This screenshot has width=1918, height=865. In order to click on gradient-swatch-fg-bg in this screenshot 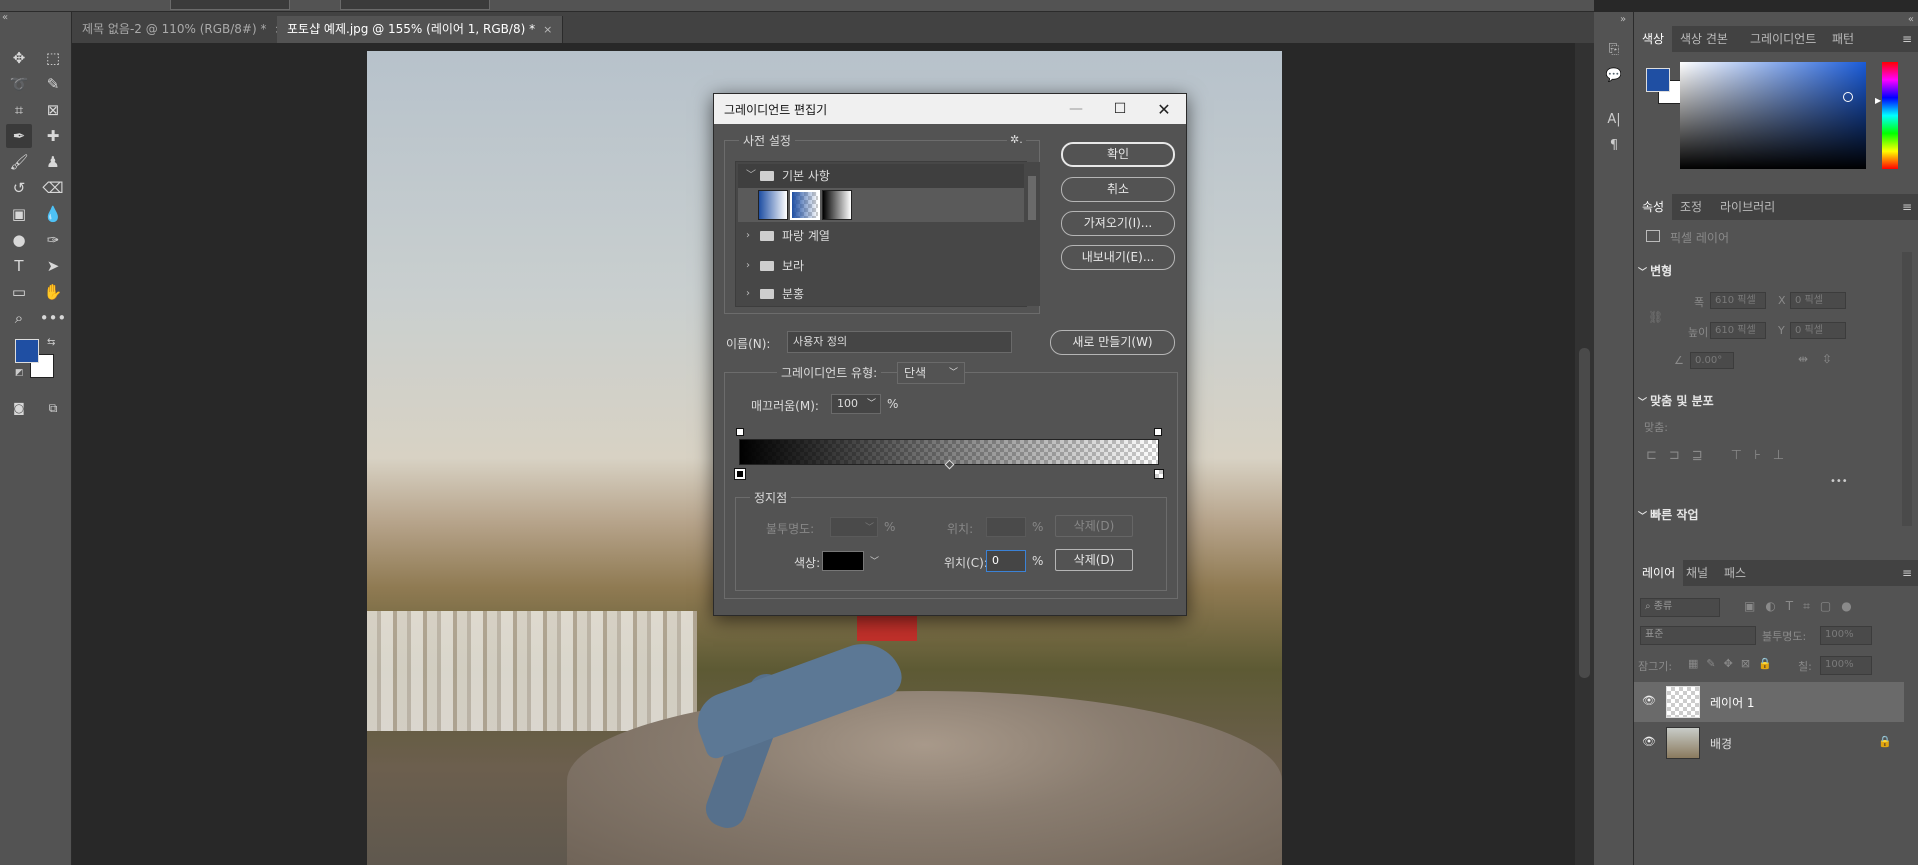, I will do `click(773, 205)`.